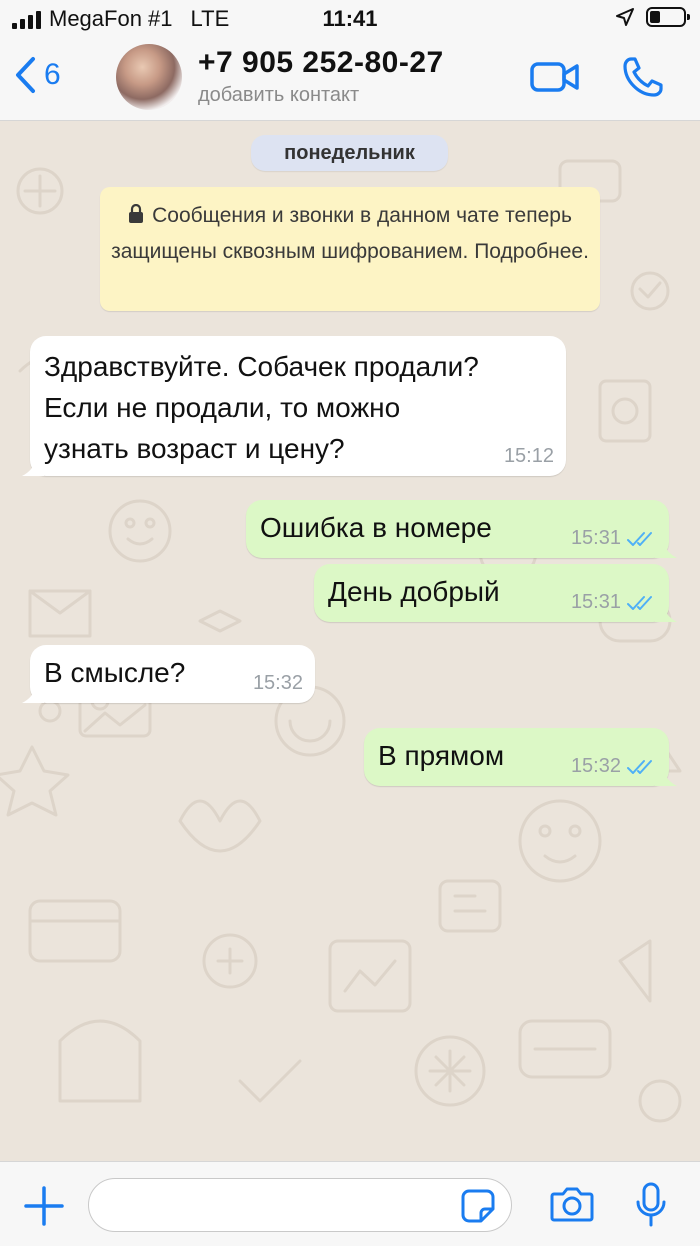 The width and height of the screenshot is (700, 1246). I want to click on message-time: 15:12, so click(528, 456).